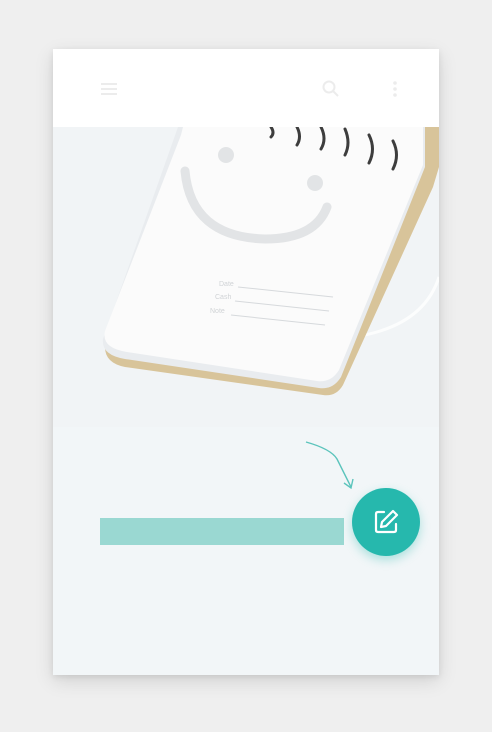  What do you see at coordinates (331, 89) in the screenshot?
I see `search-icon` at bounding box center [331, 89].